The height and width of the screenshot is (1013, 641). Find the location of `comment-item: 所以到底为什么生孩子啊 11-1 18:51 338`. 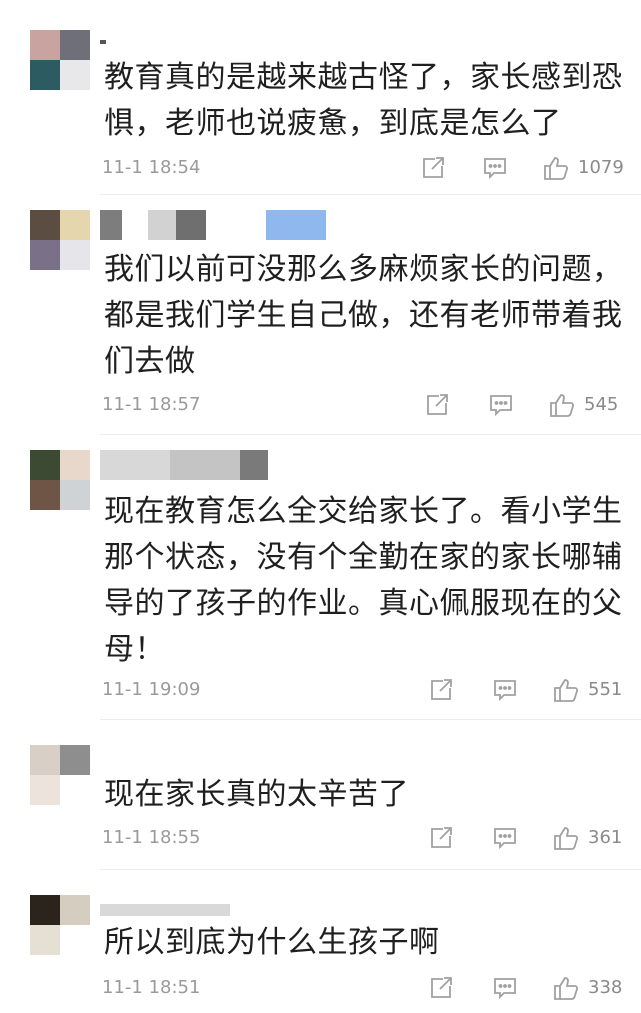

comment-item: 所以到底为什么生孩子啊 11-1 18:51 338 is located at coordinates (320, 941).